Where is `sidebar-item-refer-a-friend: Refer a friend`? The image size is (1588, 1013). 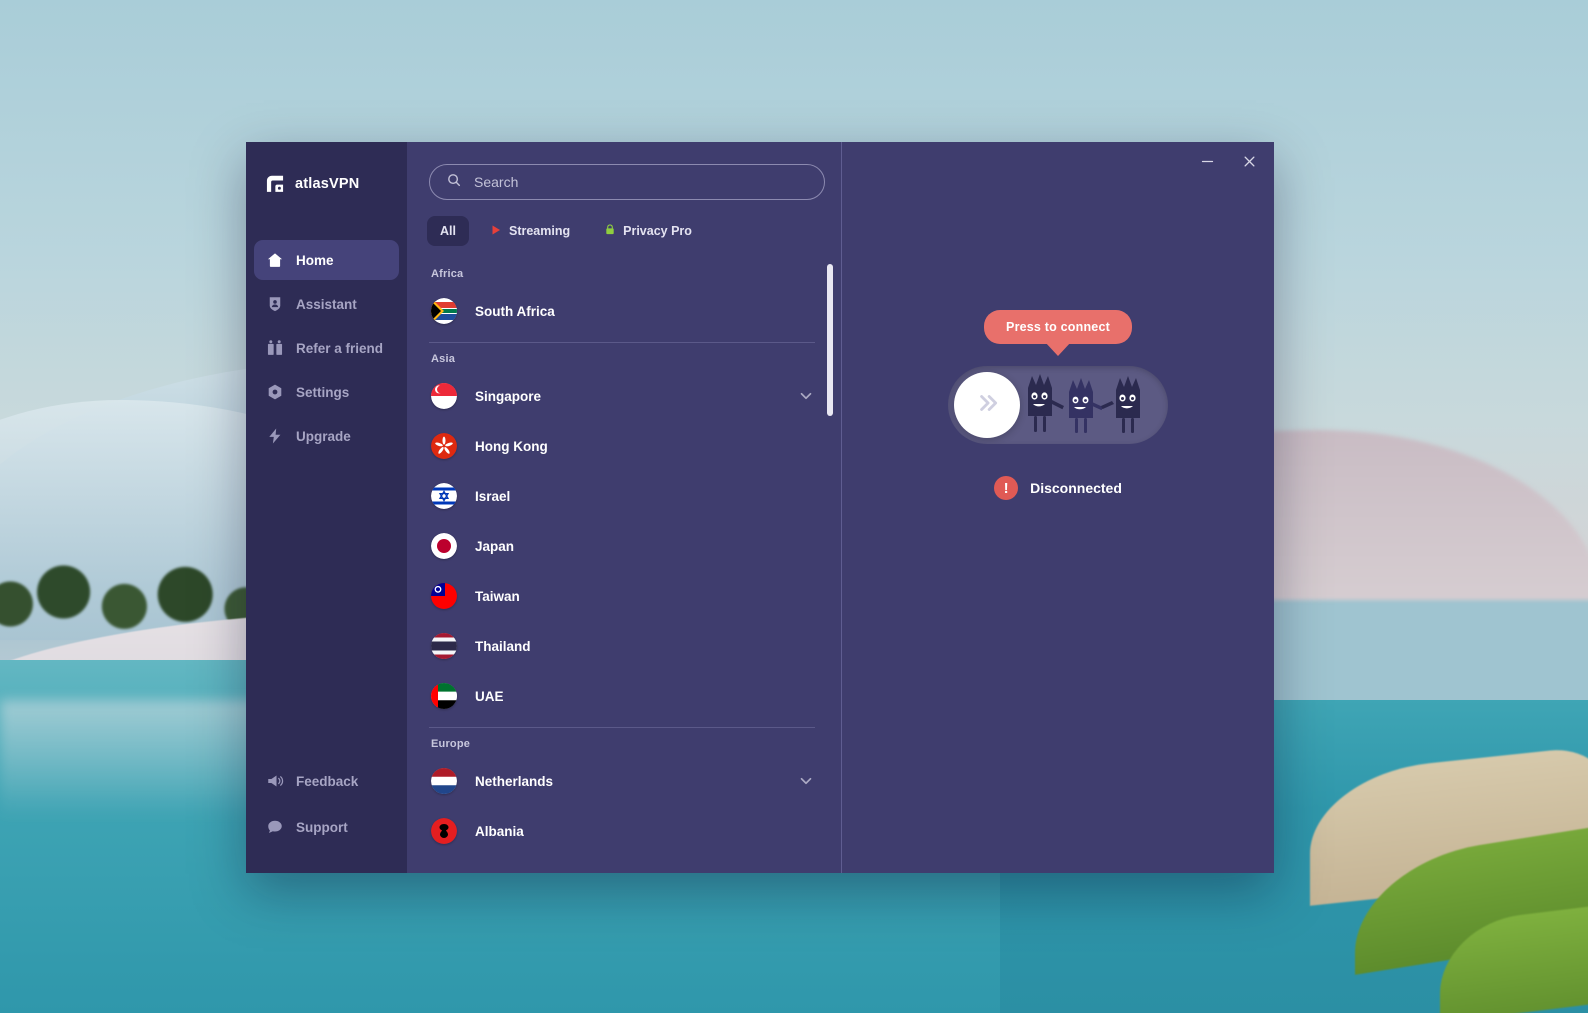
sidebar-item-refer-a-friend: Refer a friend is located at coordinates (326, 348).